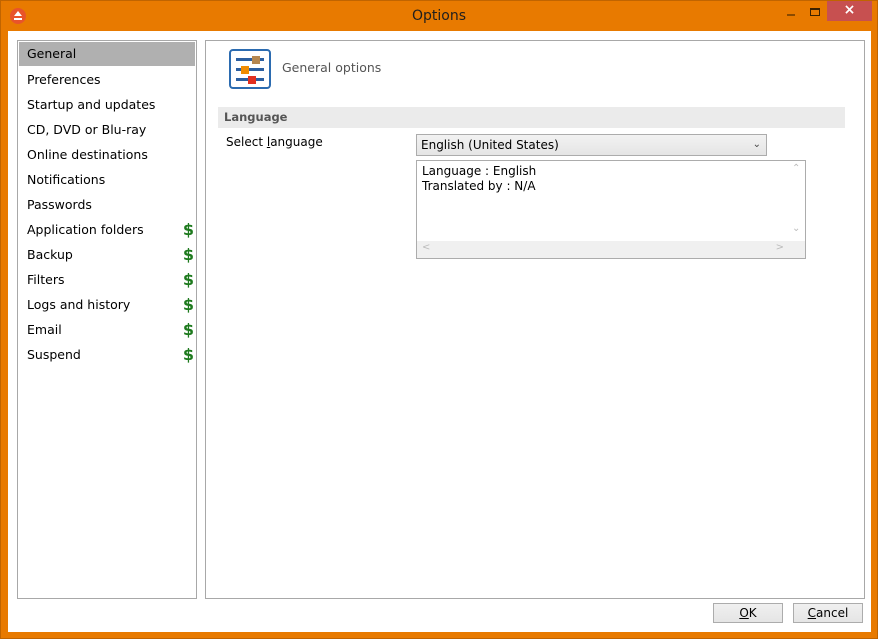 The image size is (878, 639). I want to click on panel-title: General options, so click(332, 67).